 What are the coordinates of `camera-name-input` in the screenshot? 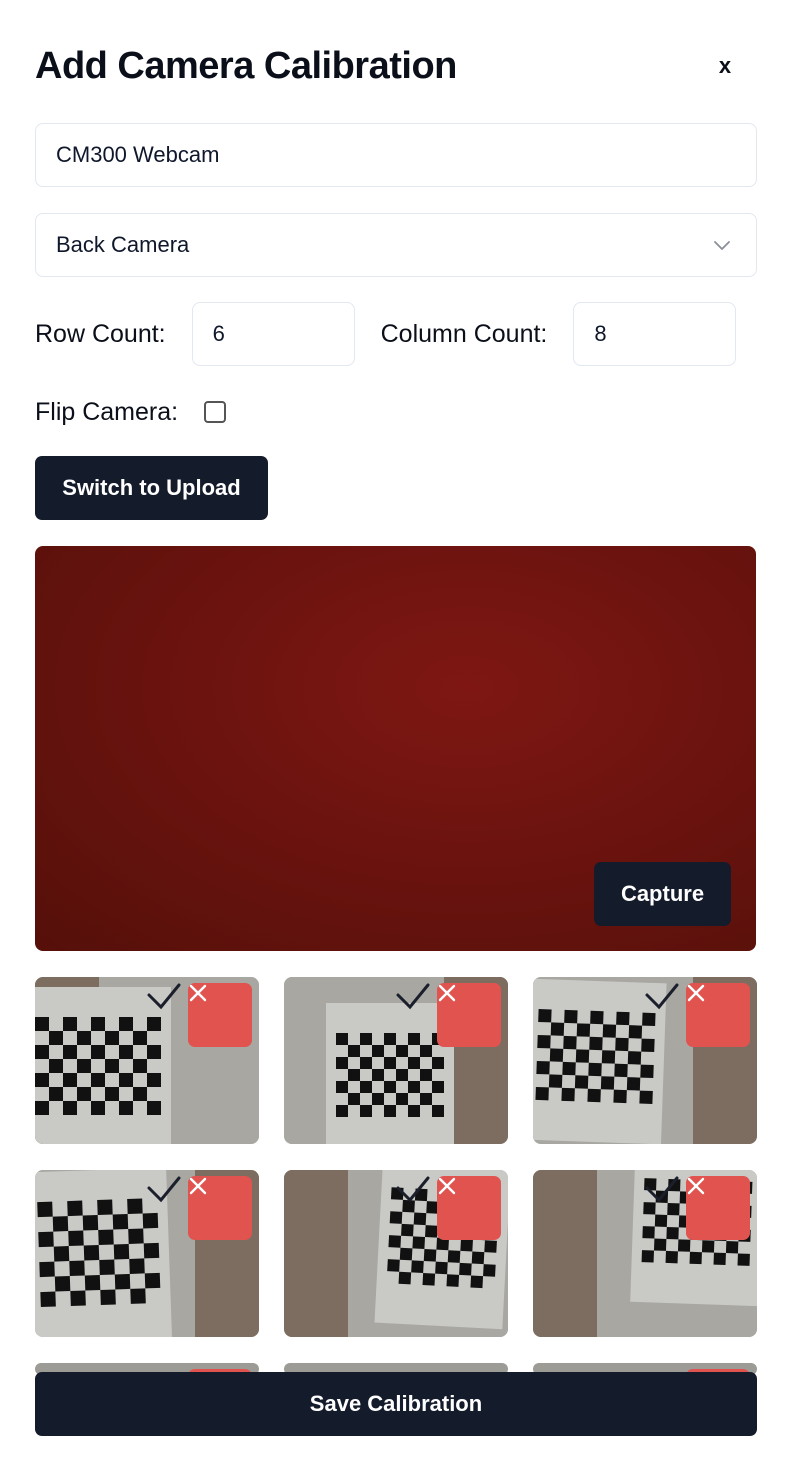 It's located at (396, 155).